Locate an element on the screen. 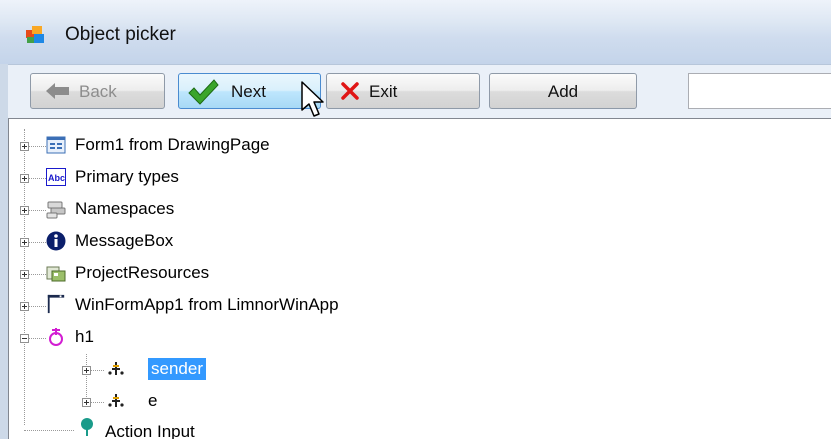 This screenshot has height=439, width=831. window-icon is located at coordinates (56, 304).